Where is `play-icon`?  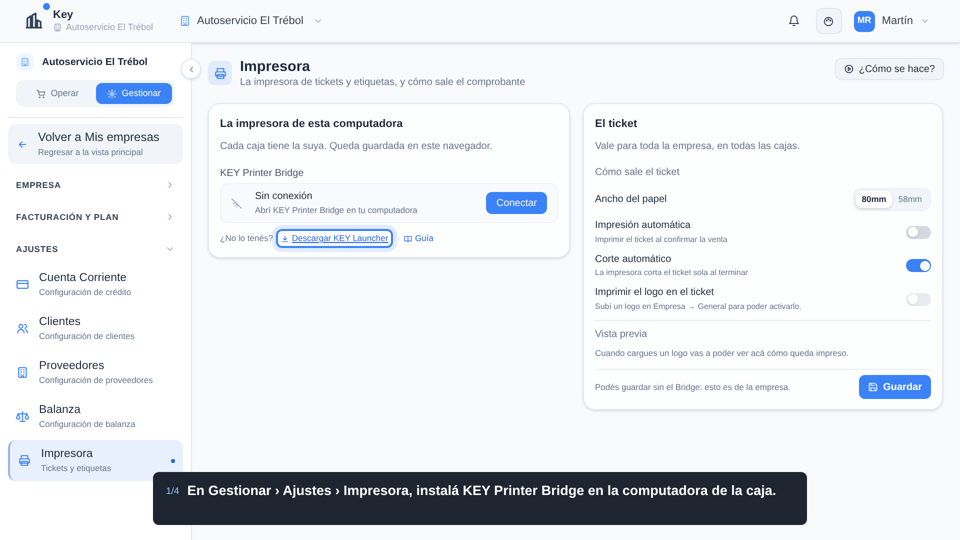
play-icon is located at coordinates (849, 69).